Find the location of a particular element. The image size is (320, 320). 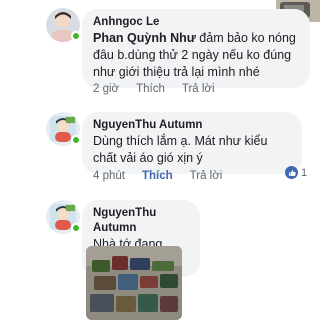

mention-link: Phan Quỳnh Như is located at coordinates (144, 38).